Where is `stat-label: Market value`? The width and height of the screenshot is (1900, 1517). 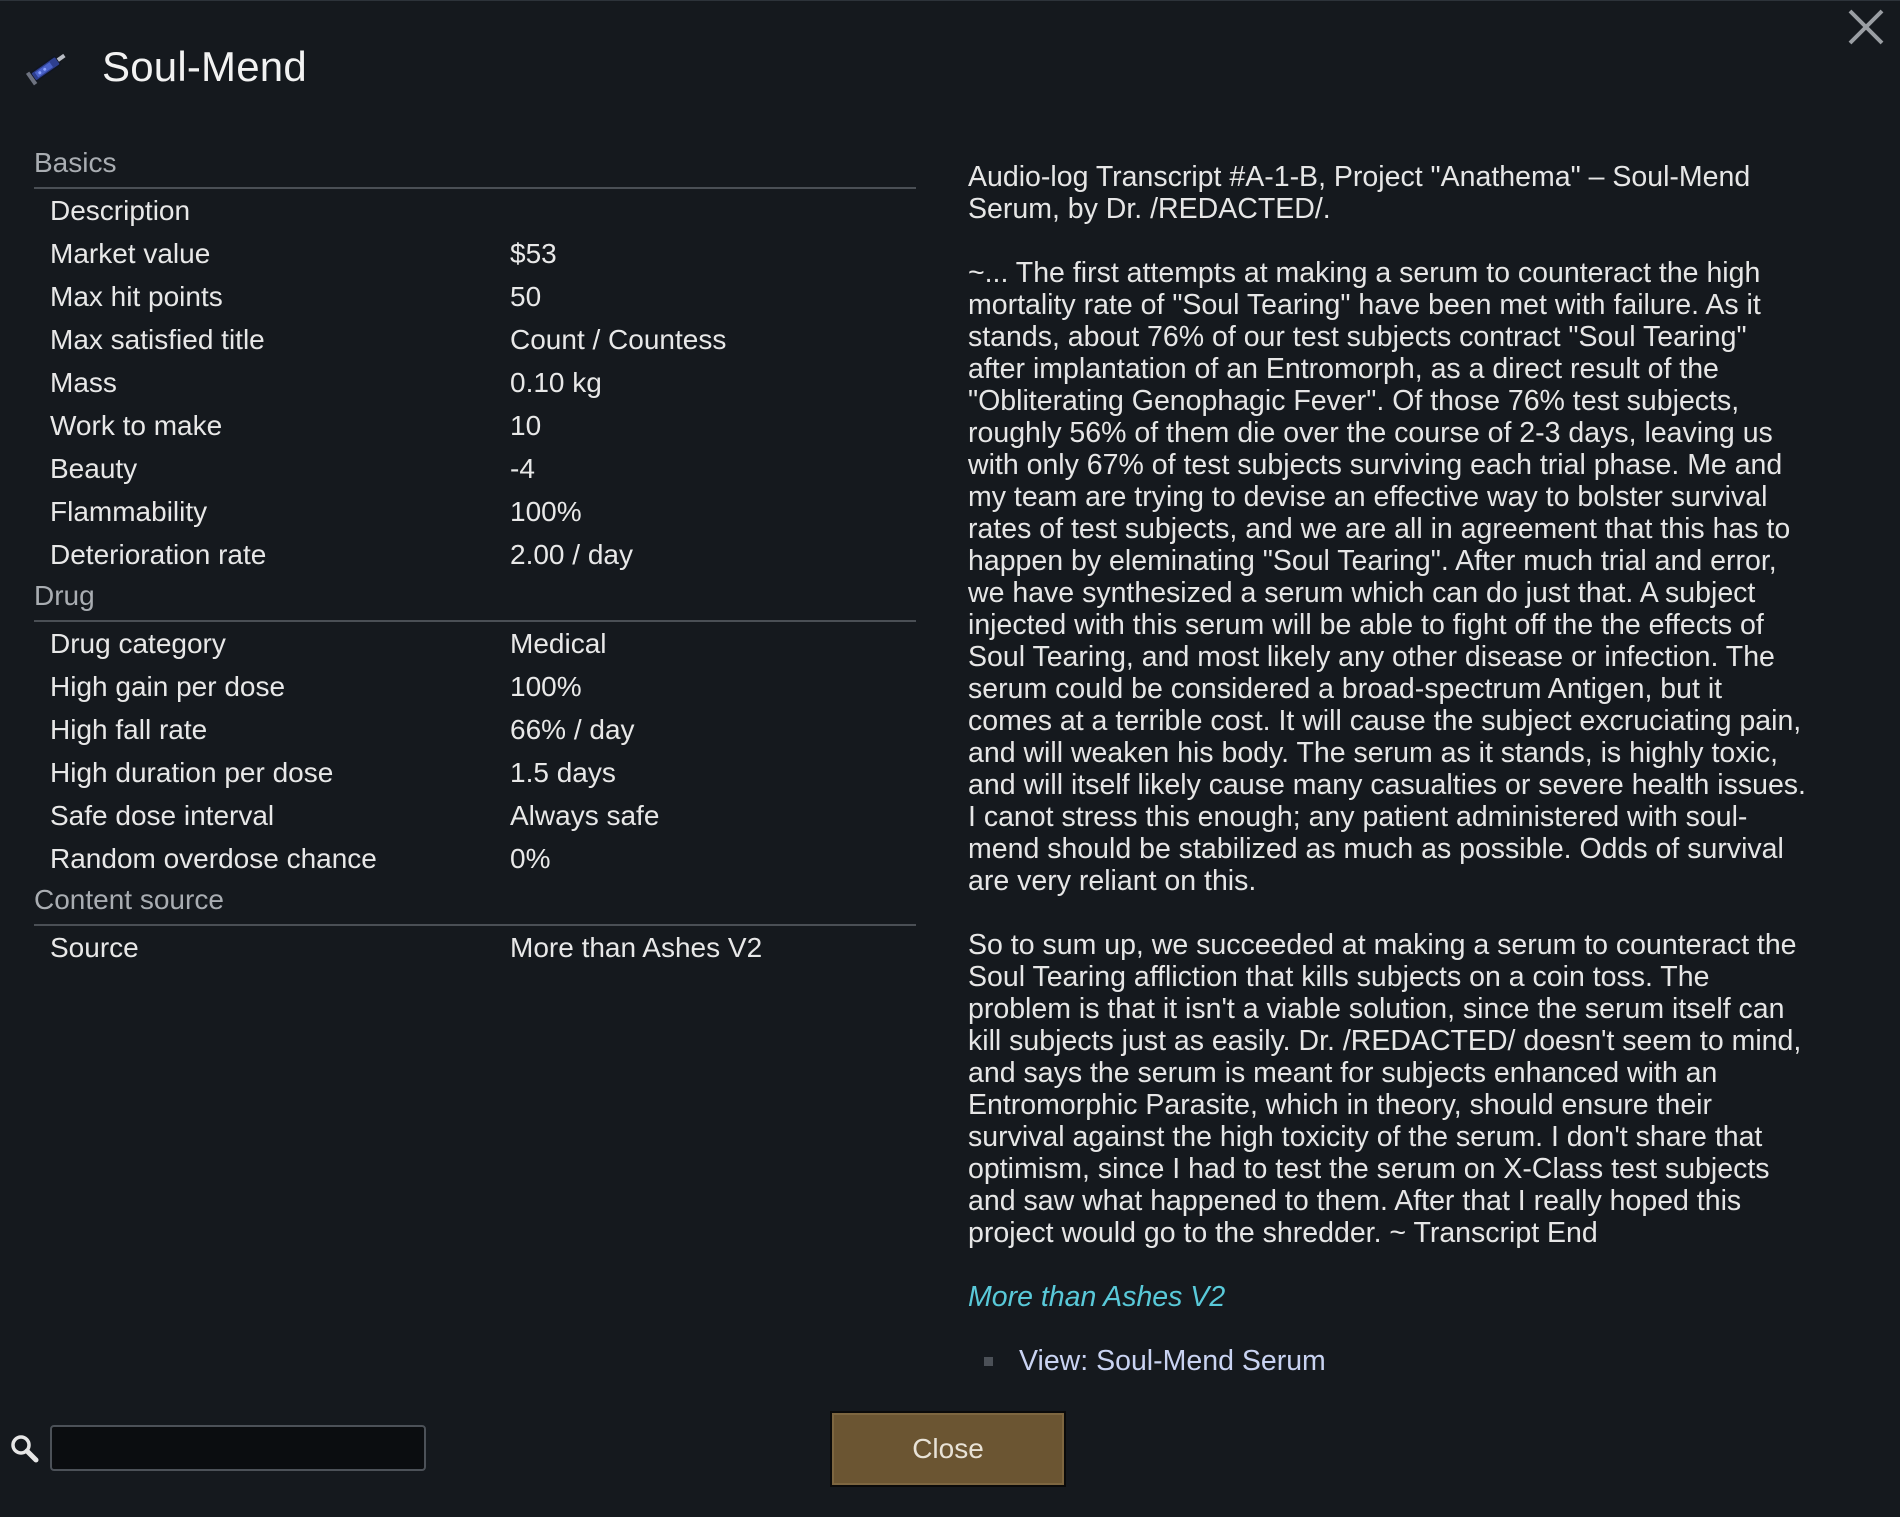 stat-label: Market value is located at coordinates (130, 253).